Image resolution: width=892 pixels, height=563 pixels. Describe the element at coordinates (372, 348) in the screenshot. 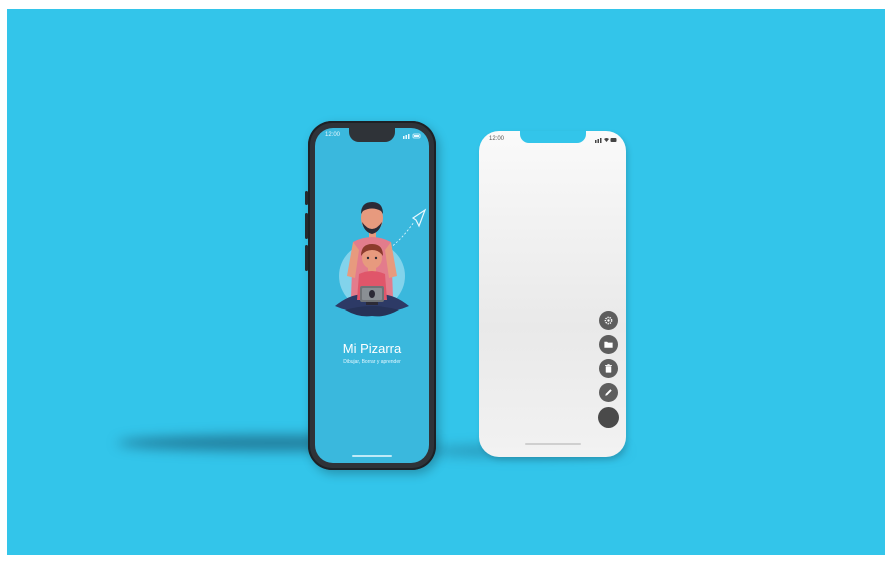

I see `app-title: Mi Pizarra` at that location.